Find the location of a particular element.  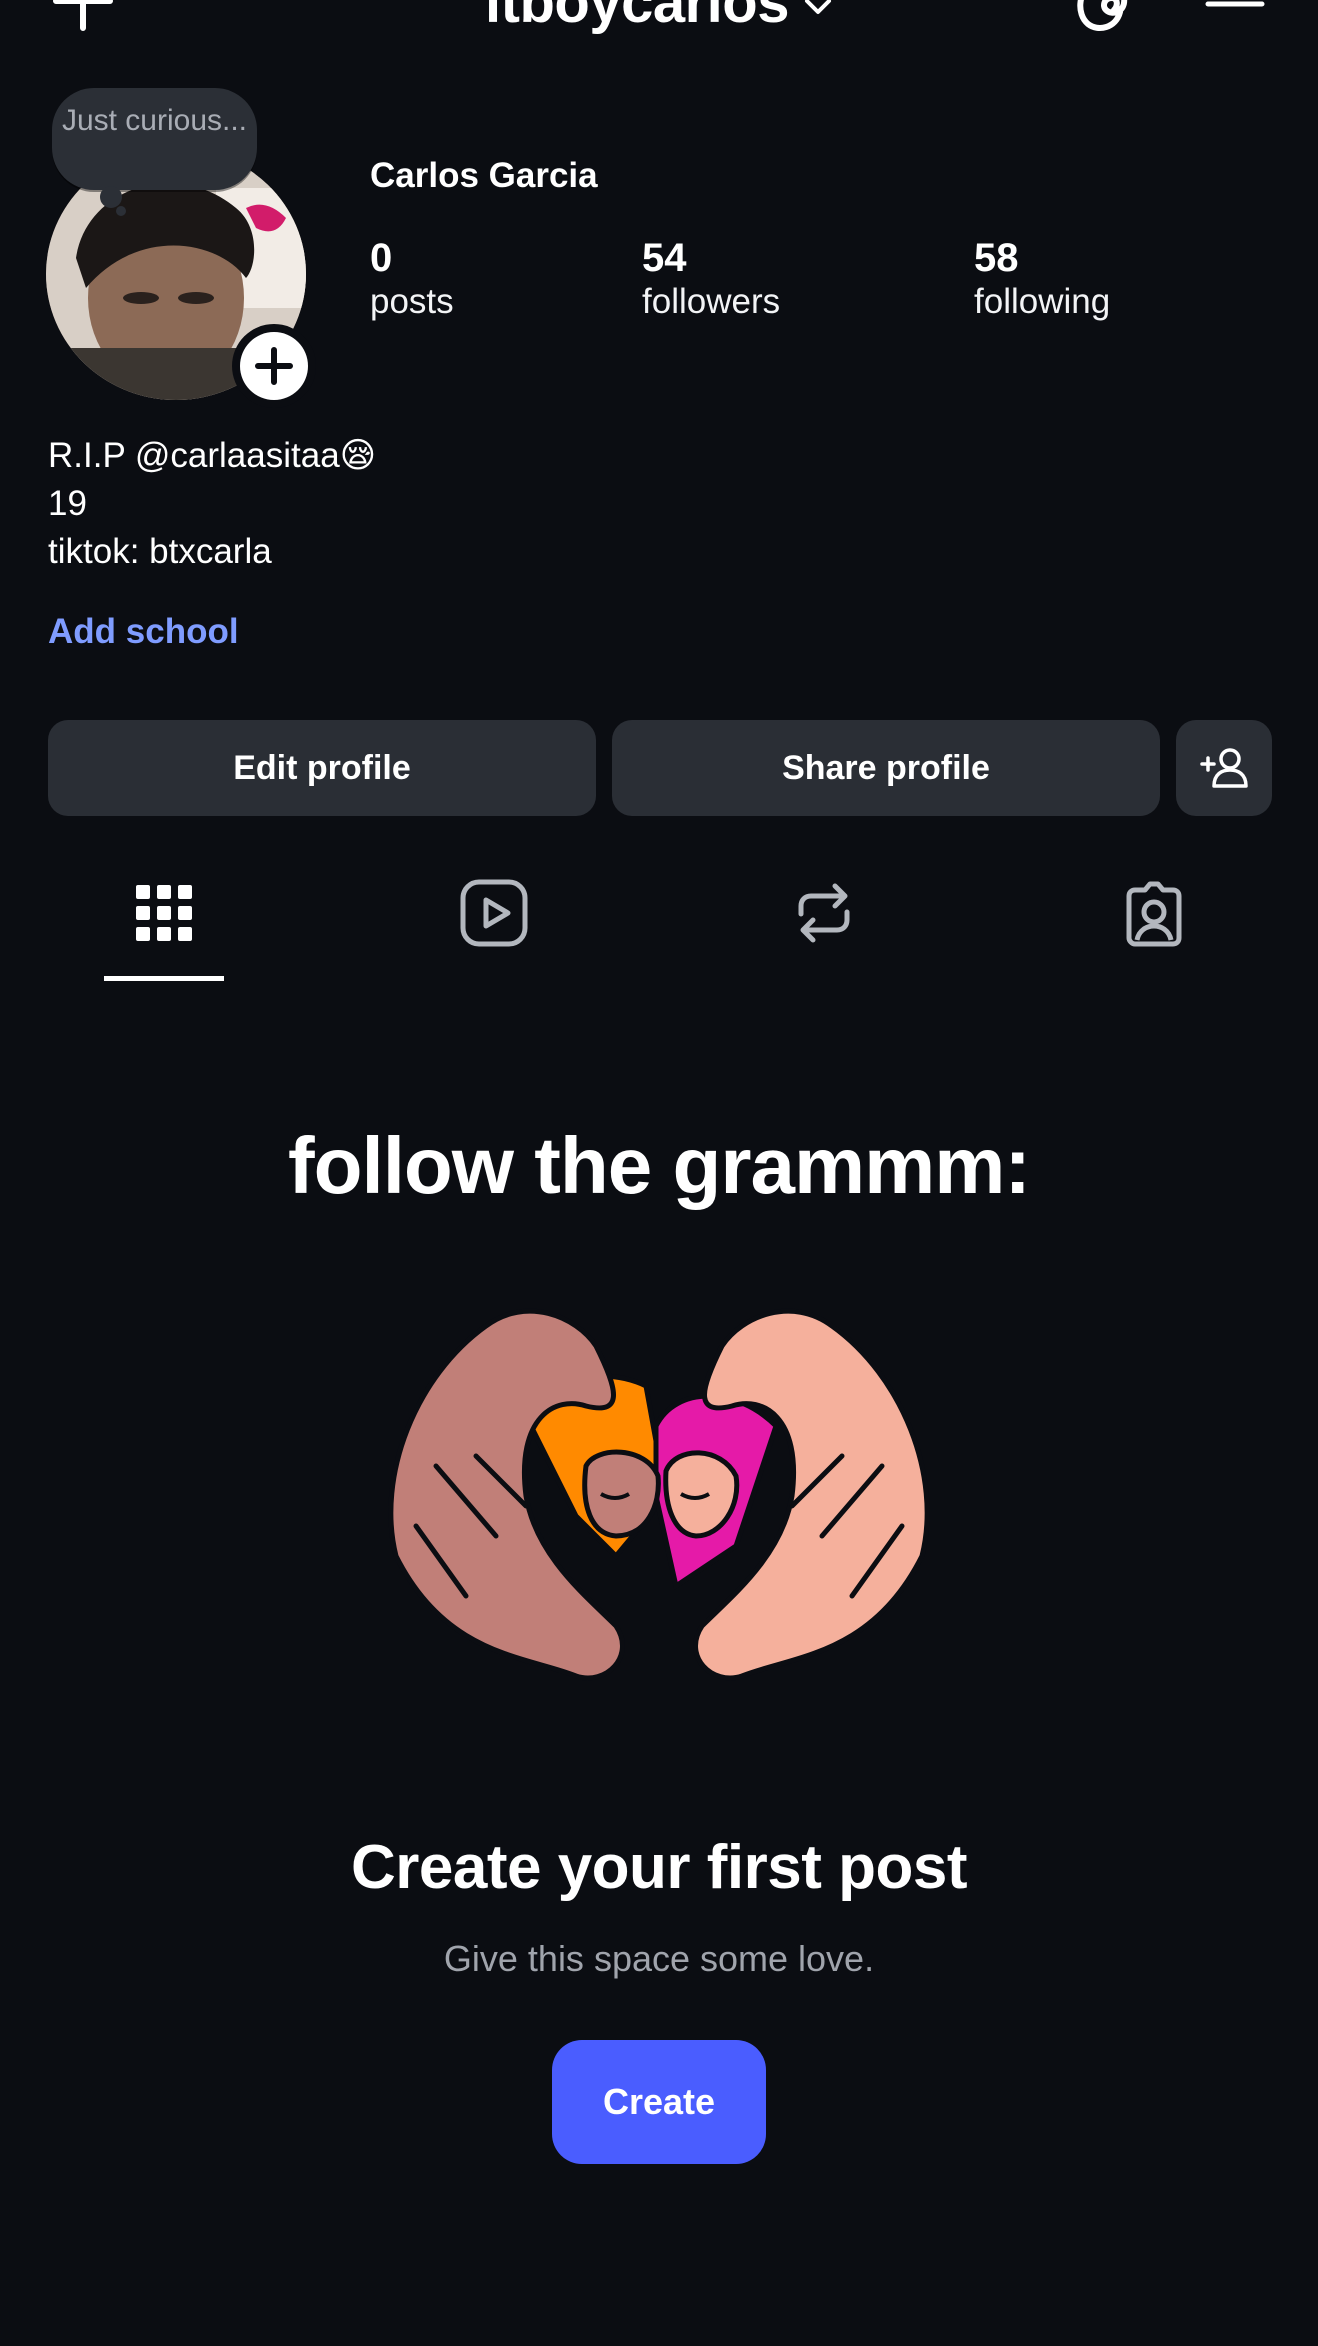

stat-followers: 54 followers is located at coordinates (711, 280).